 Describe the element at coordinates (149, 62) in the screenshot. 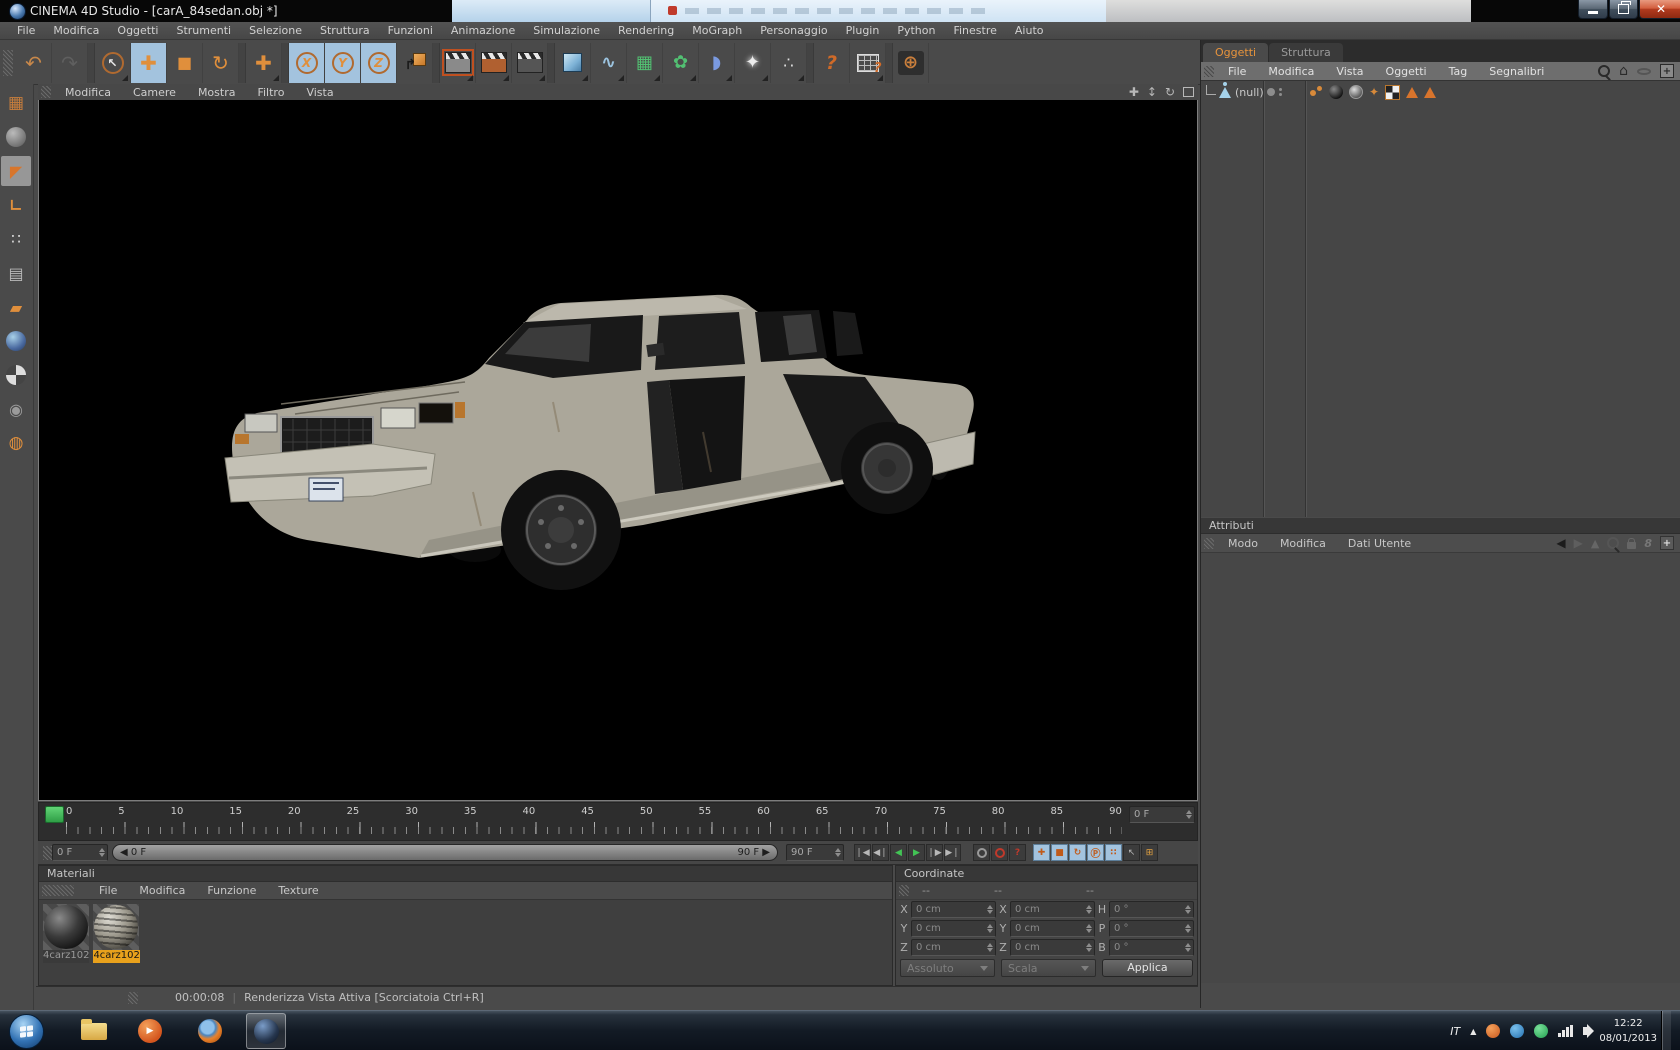

I see `move-tool-button: ✚` at that location.